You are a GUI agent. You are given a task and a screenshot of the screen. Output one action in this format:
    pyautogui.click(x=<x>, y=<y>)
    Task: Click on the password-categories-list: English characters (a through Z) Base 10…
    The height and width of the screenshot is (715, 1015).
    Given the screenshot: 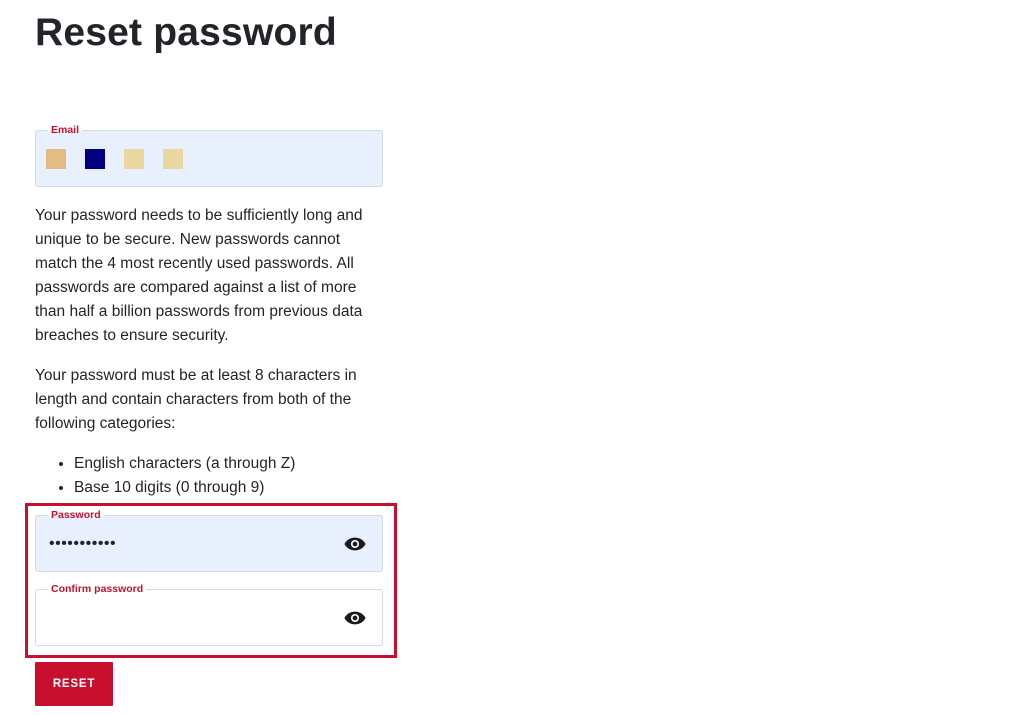 What is the action you would take?
    pyautogui.click(x=165, y=476)
    